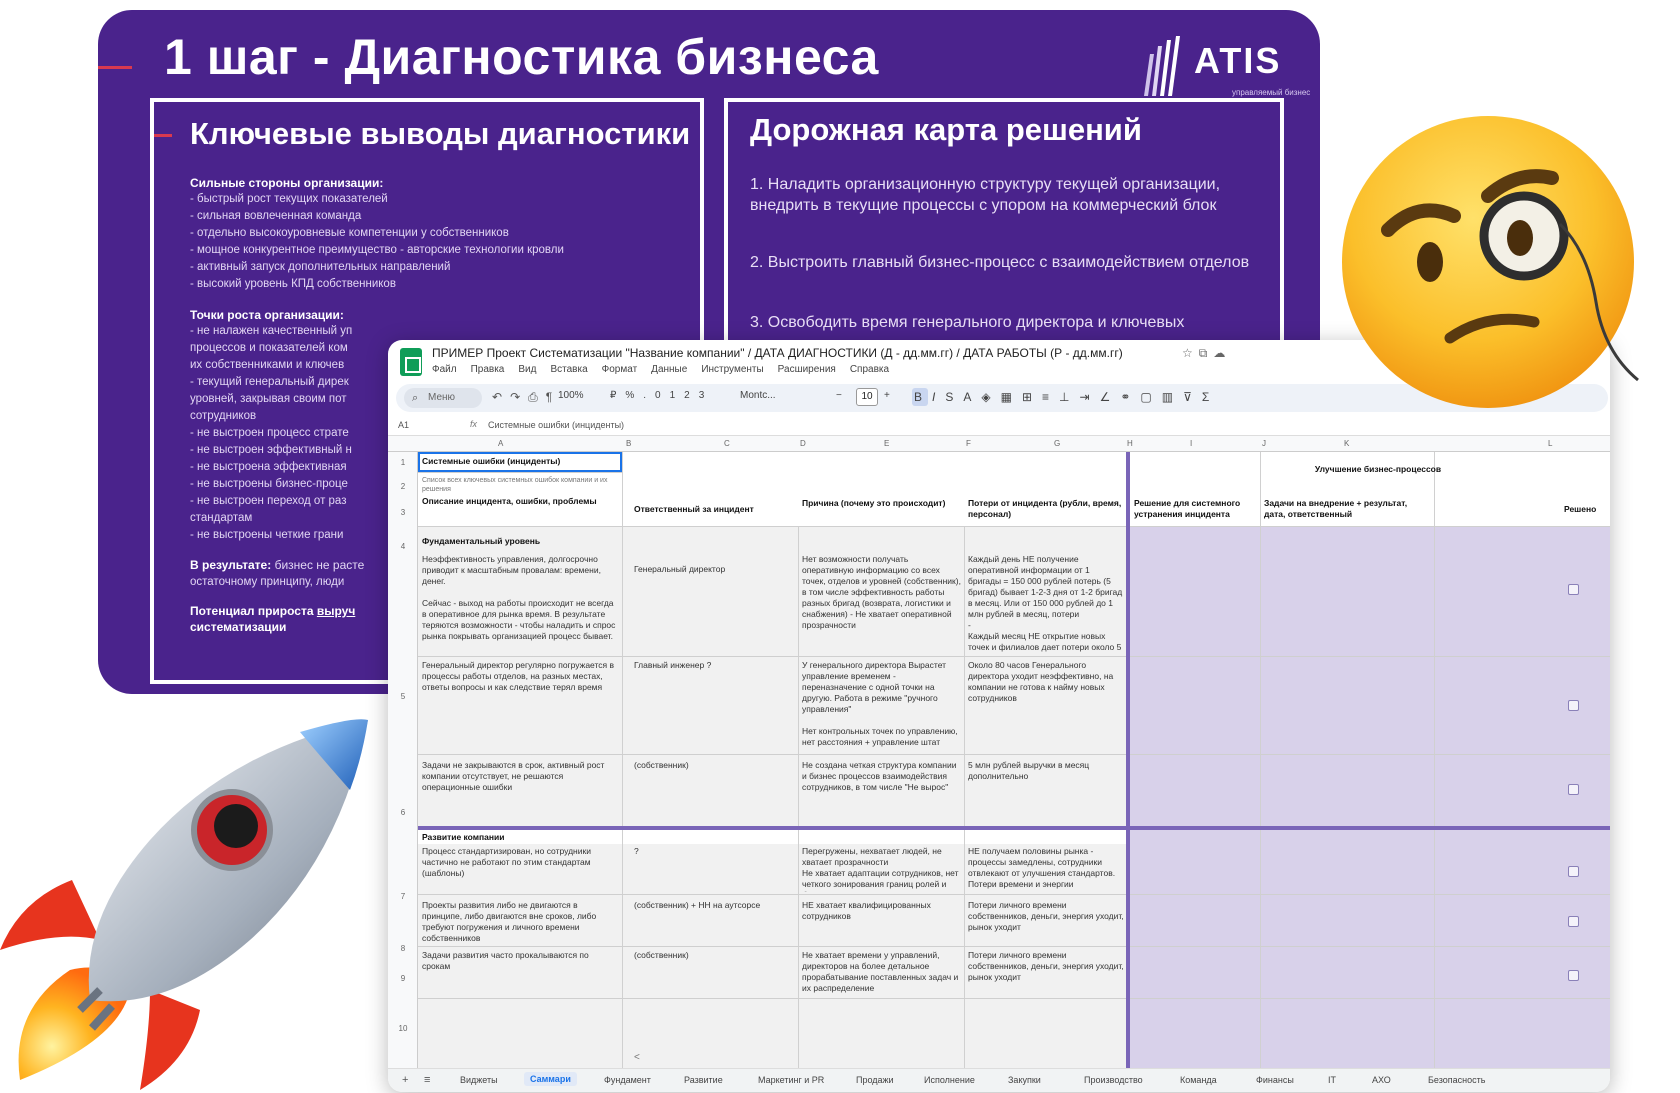 The image size is (1680, 1093). I want to click on col-header-f: F, so click(968, 443).